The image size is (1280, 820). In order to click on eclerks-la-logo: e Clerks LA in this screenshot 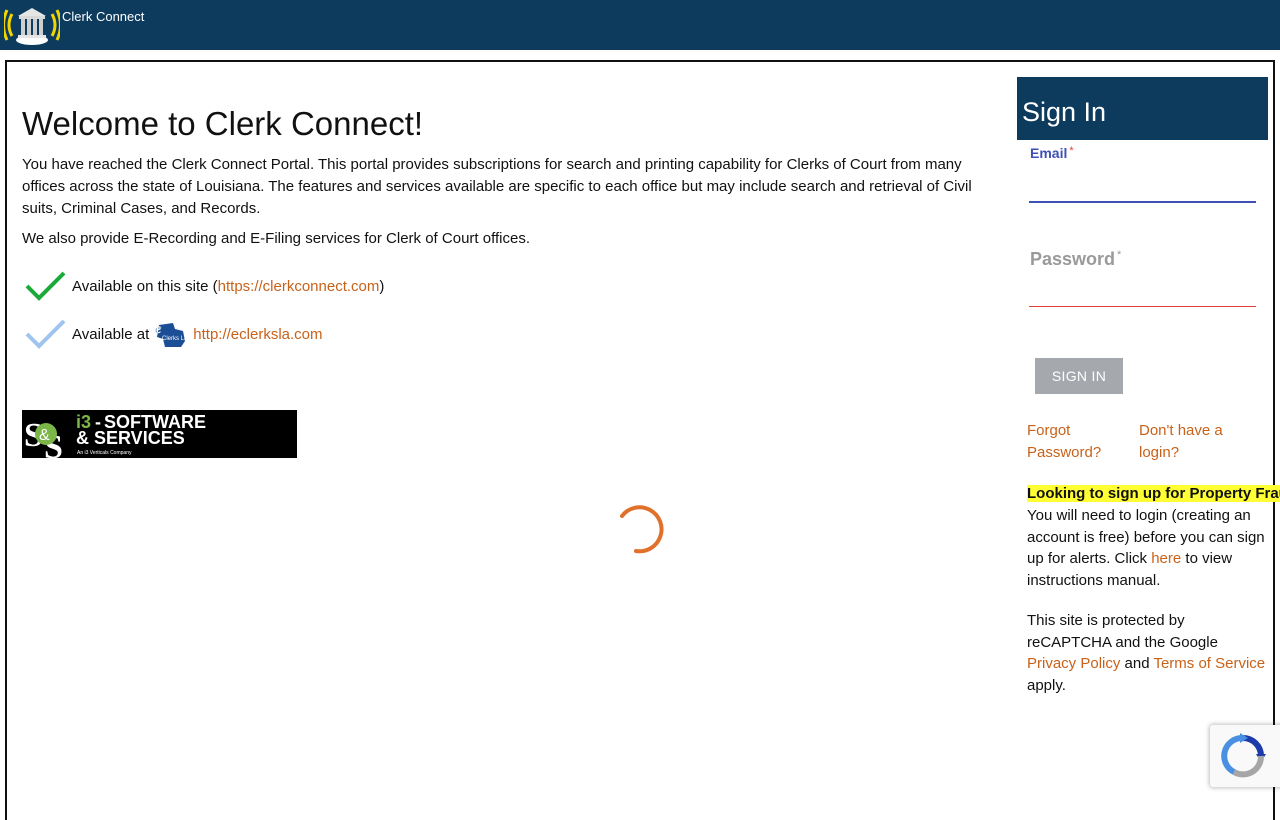, I will do `click(171, 334)`.